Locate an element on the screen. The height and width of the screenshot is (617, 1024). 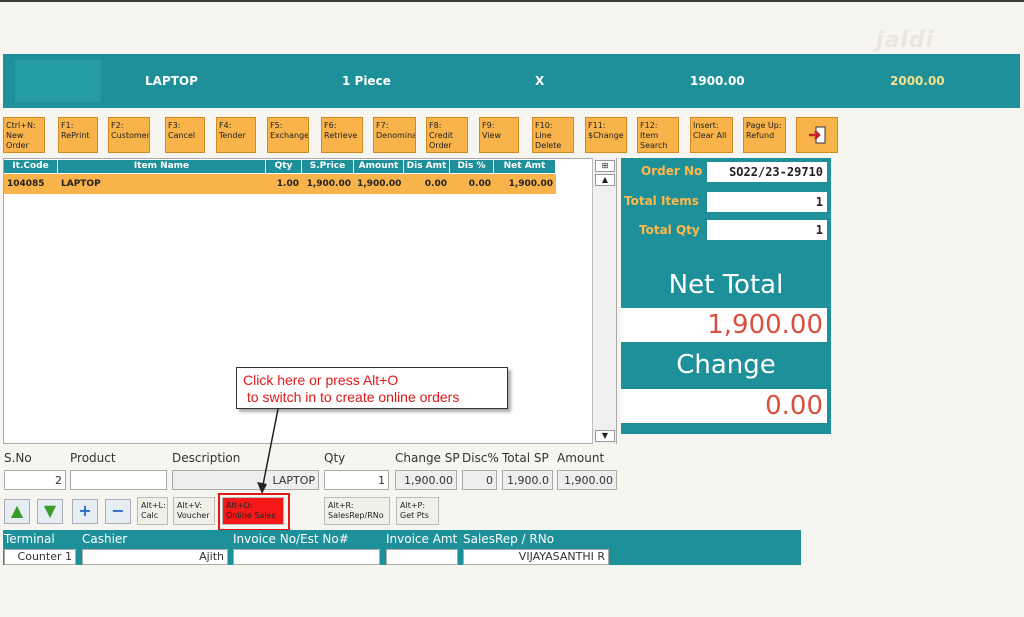
callout-arrow is located at coordinates (268, 451).